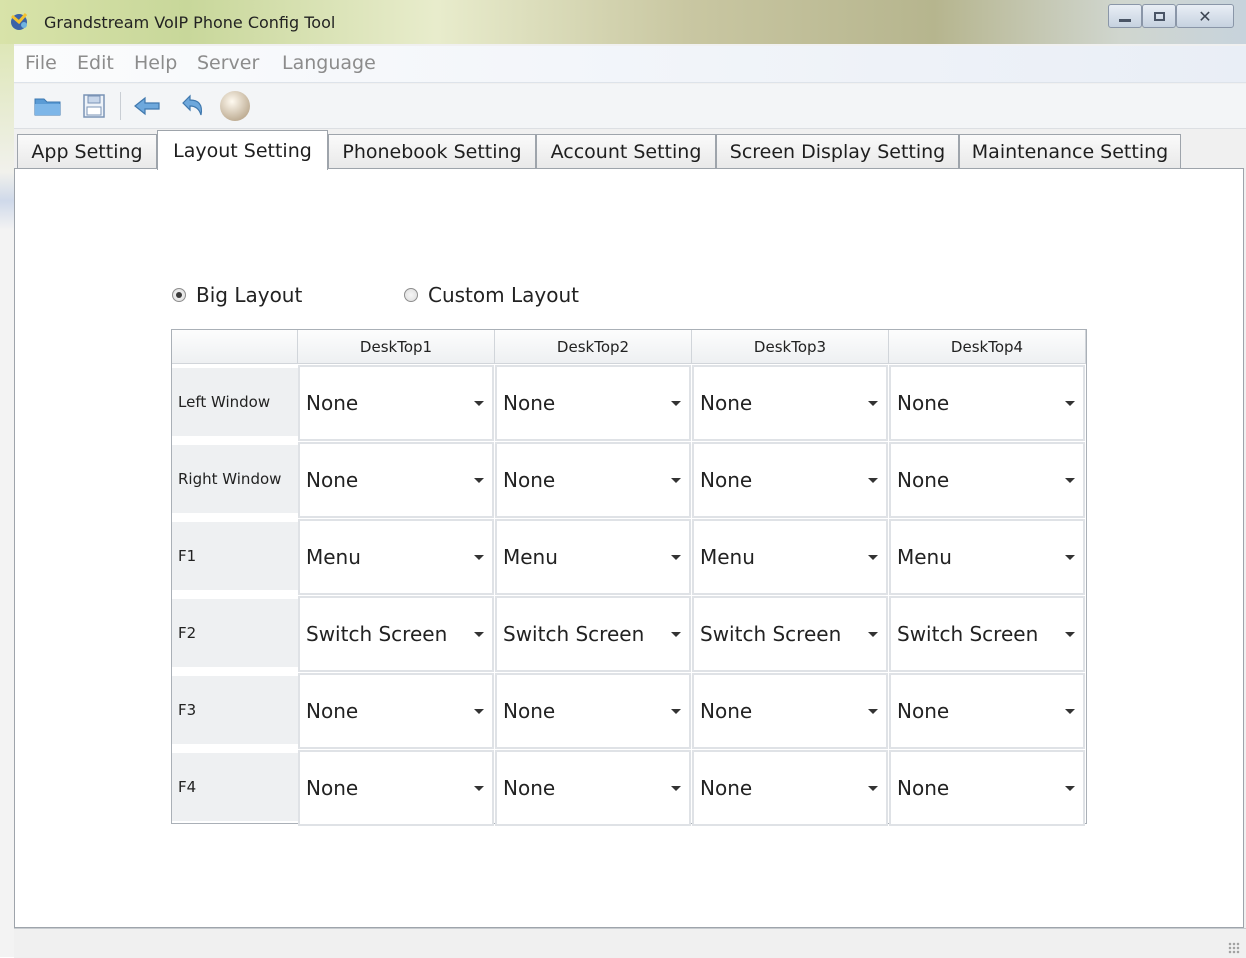  Describe the element at coordinates (235, 347) in the screenshot. I see `corner-header` at that location.